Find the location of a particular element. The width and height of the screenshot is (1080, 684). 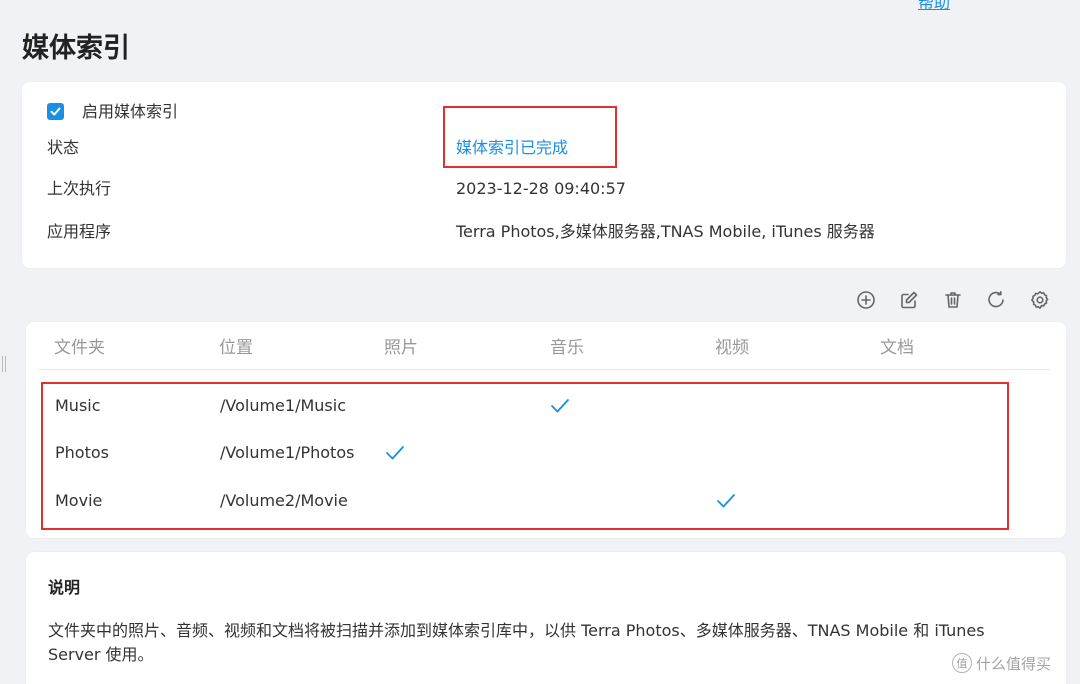

folder-name: Movie is located at coordinates (79, 500).